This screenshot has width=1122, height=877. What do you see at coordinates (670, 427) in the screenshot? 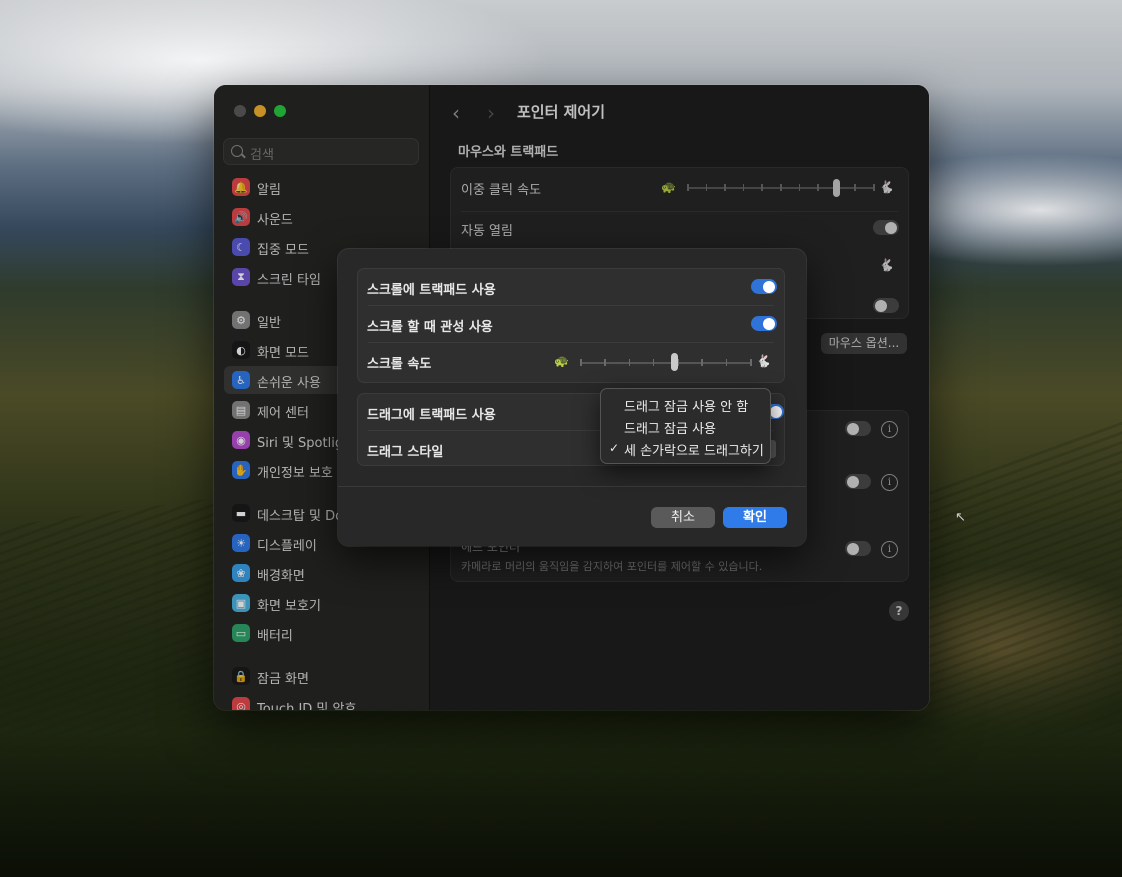
I see `menu-item-drag-lock: 드래그 잠금 사용` at bounding box center [670, 427].